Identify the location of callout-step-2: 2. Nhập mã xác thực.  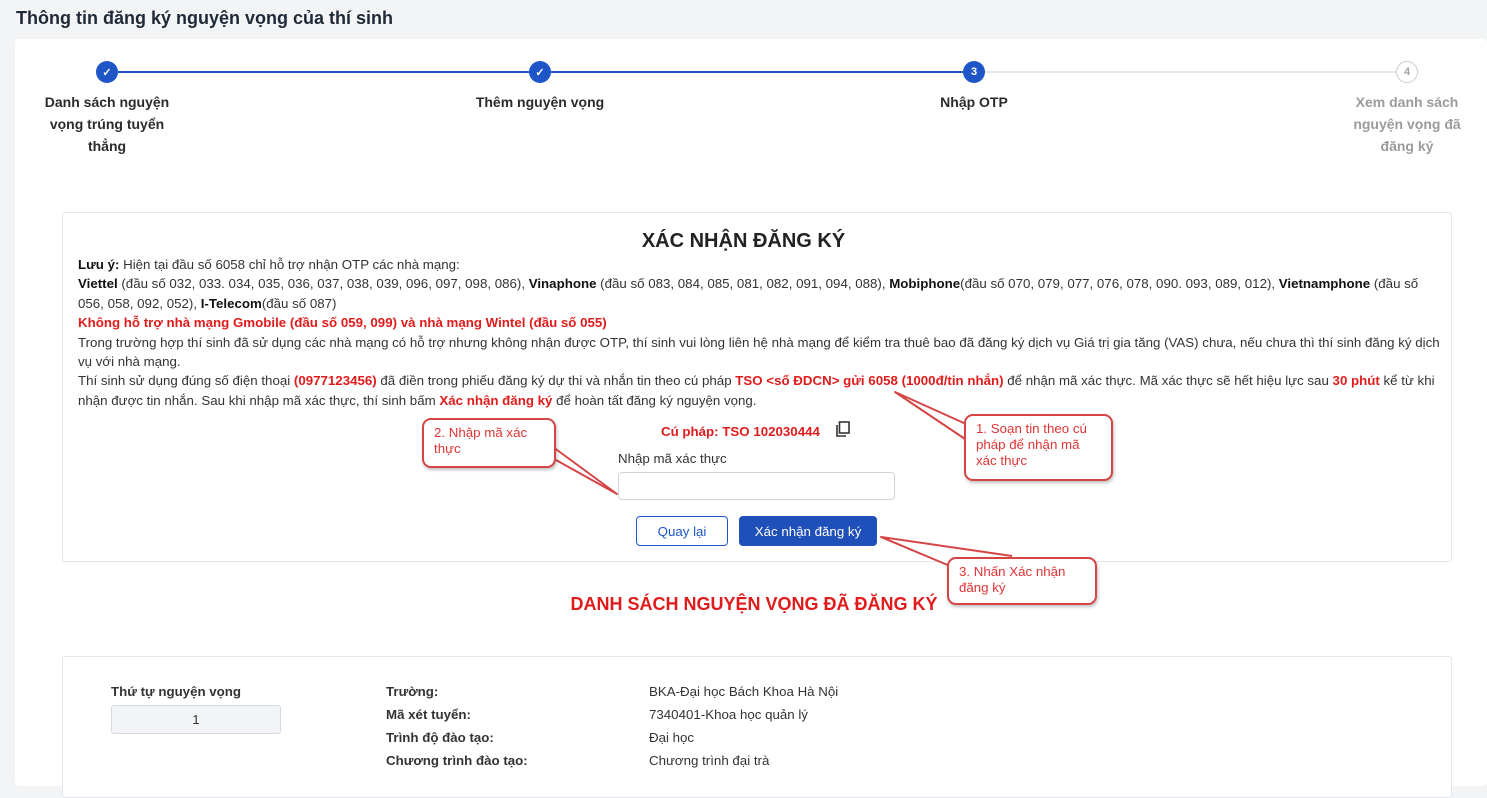
(489, 443).